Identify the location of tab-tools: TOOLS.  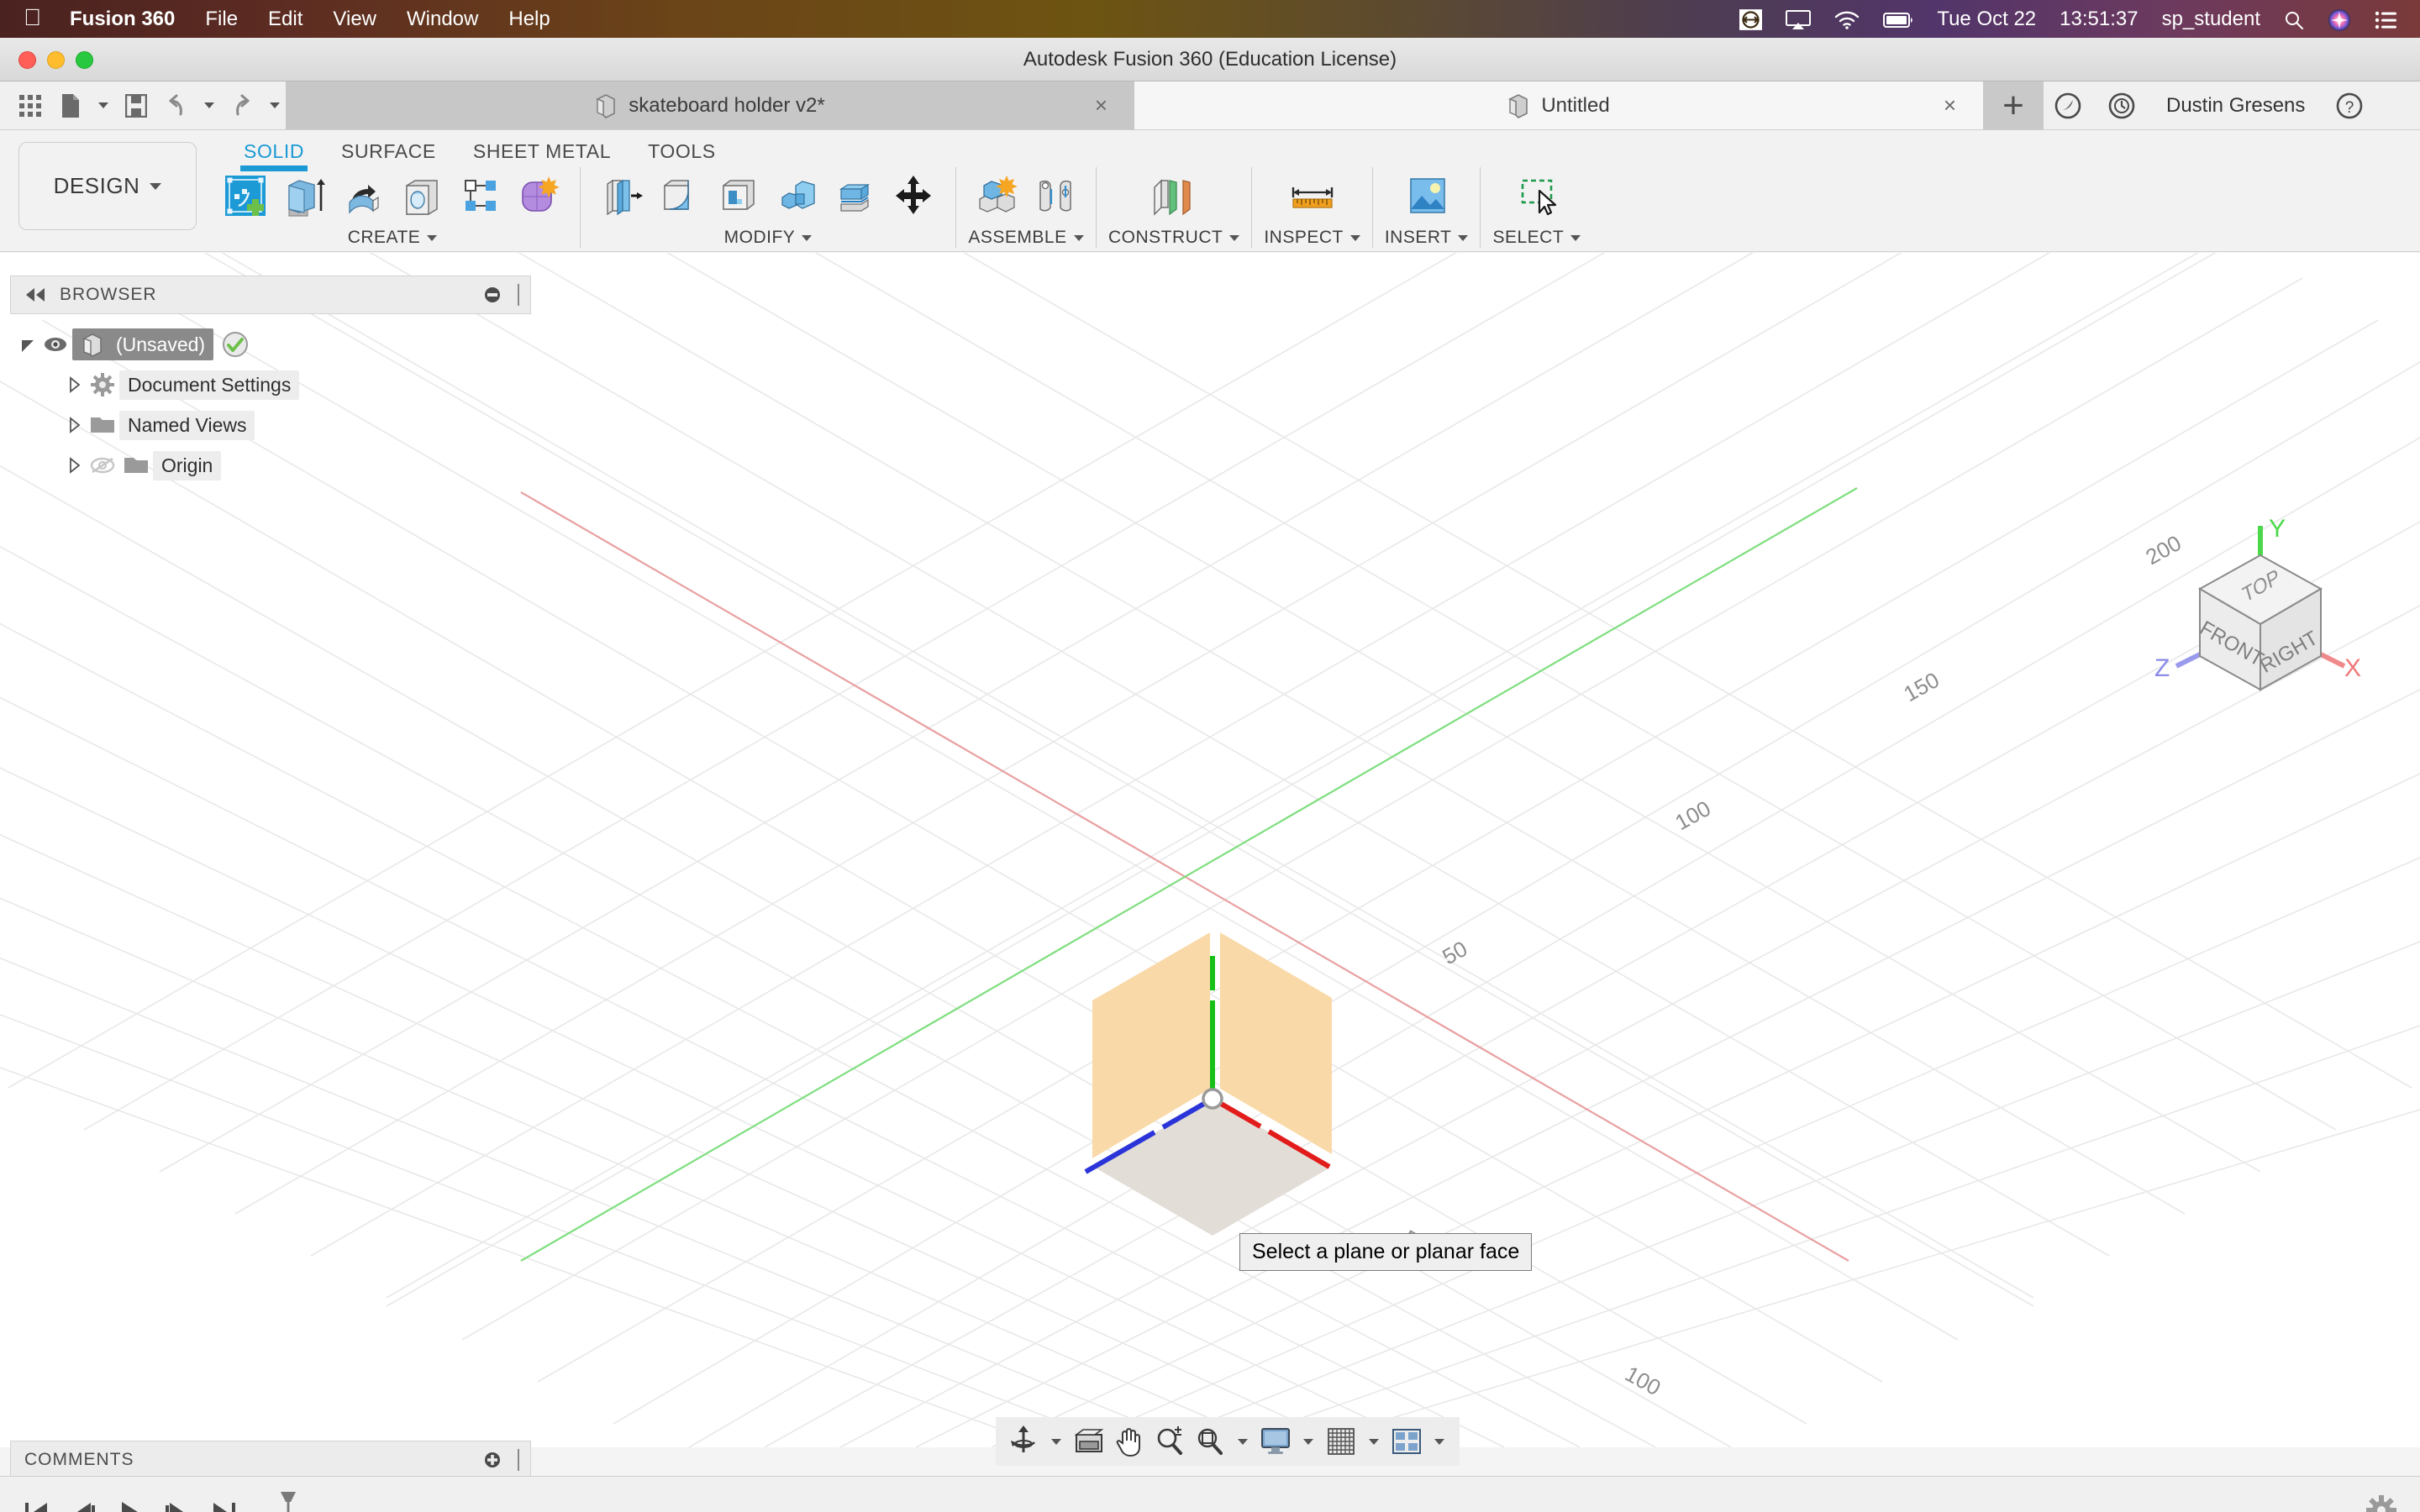
(681, 151).